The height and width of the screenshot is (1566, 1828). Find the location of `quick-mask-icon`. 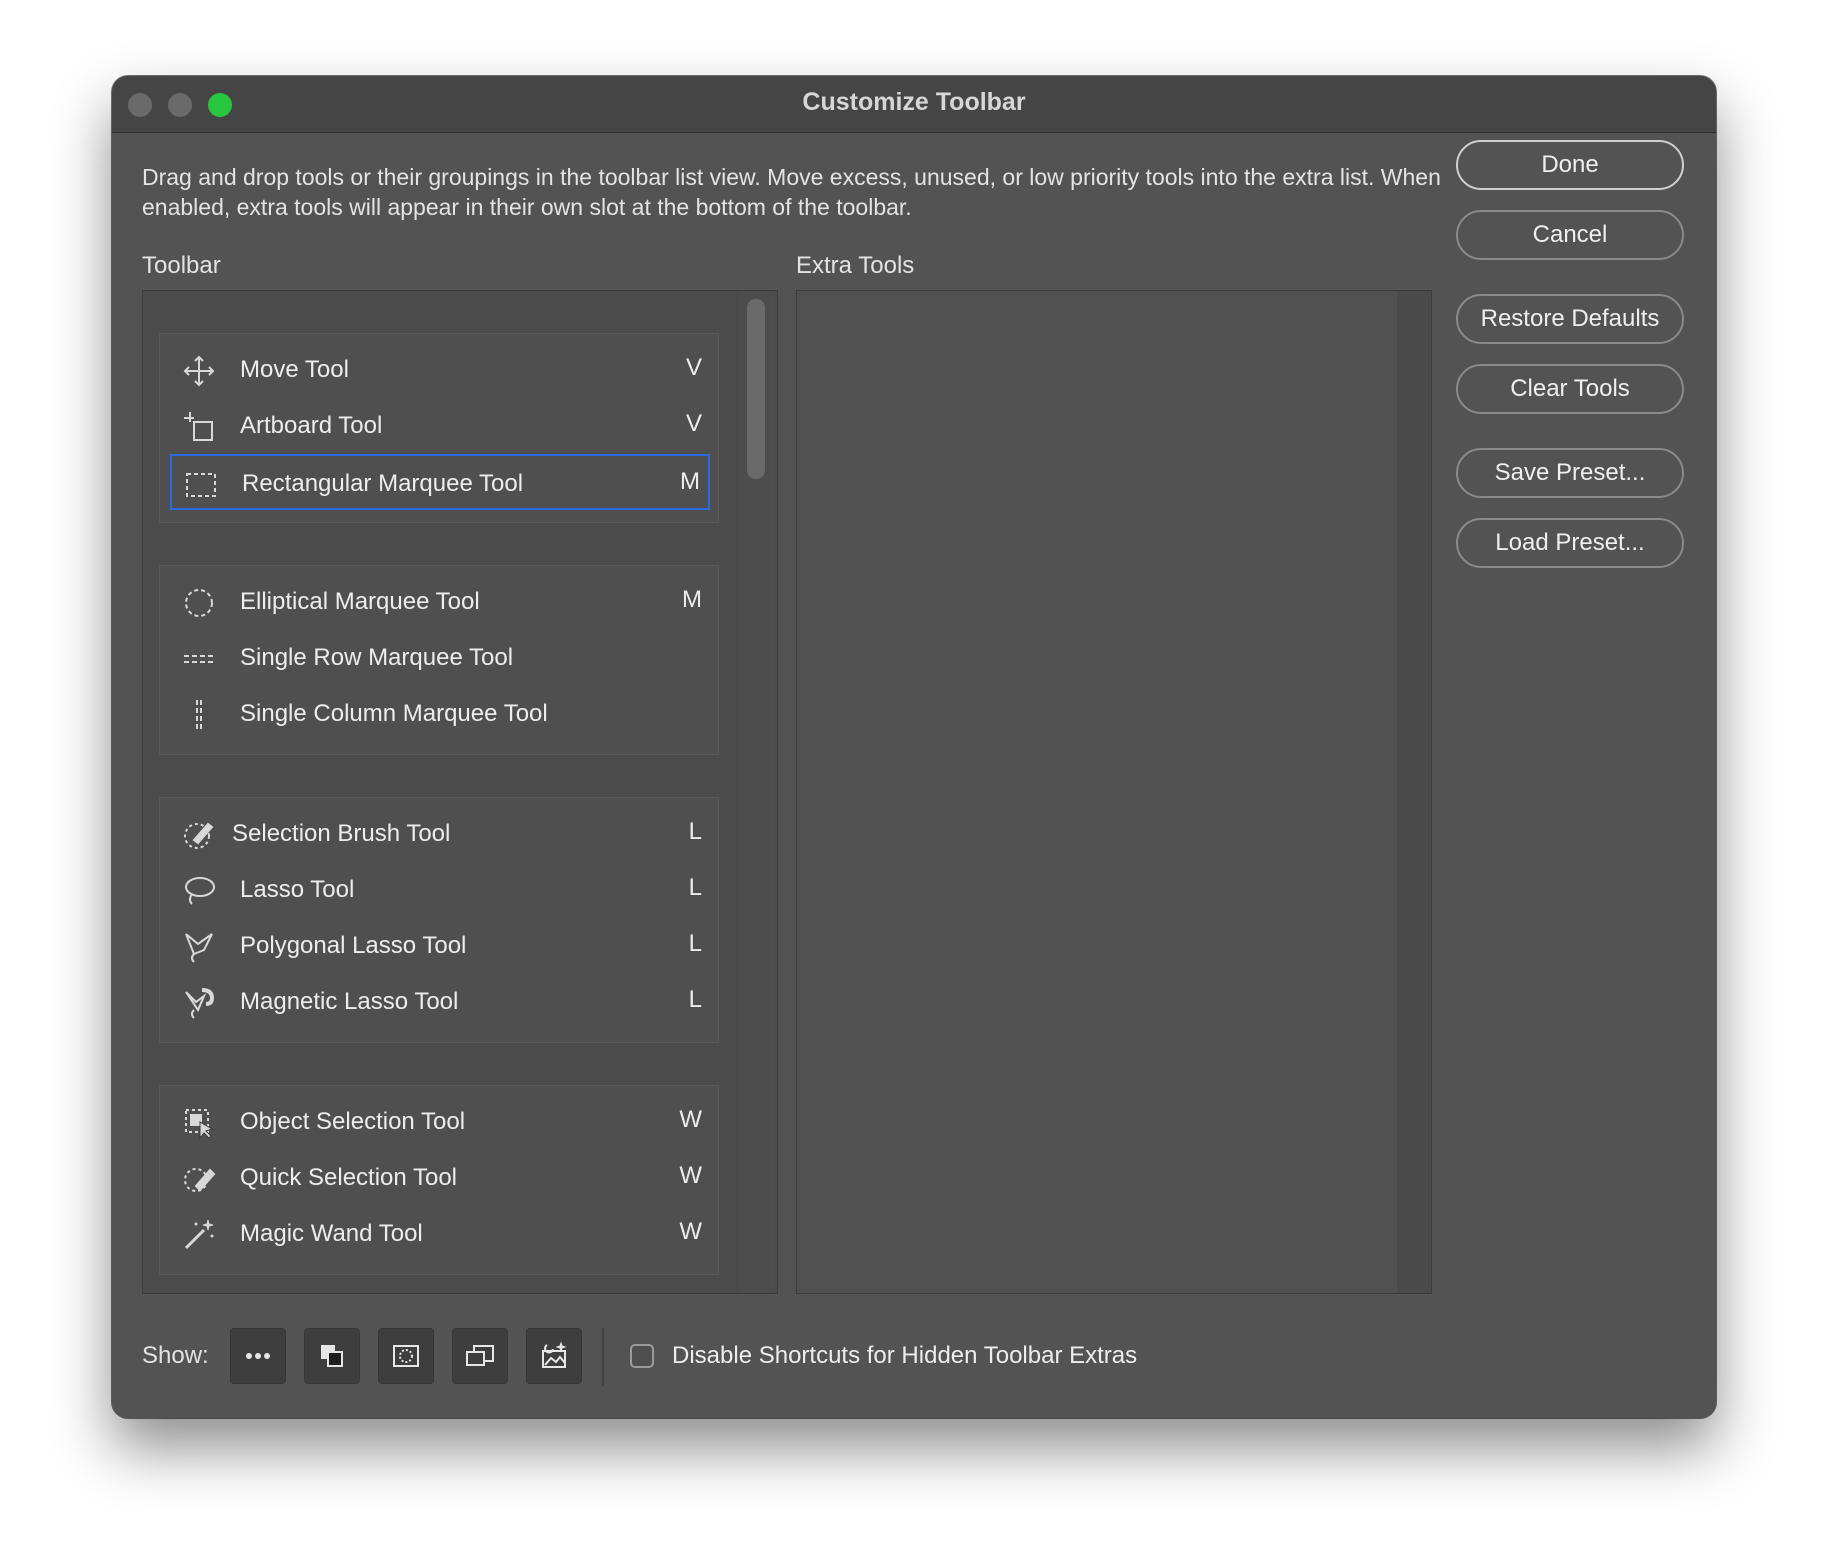

quick-mask-icon is located at coordinates (406, 1356).